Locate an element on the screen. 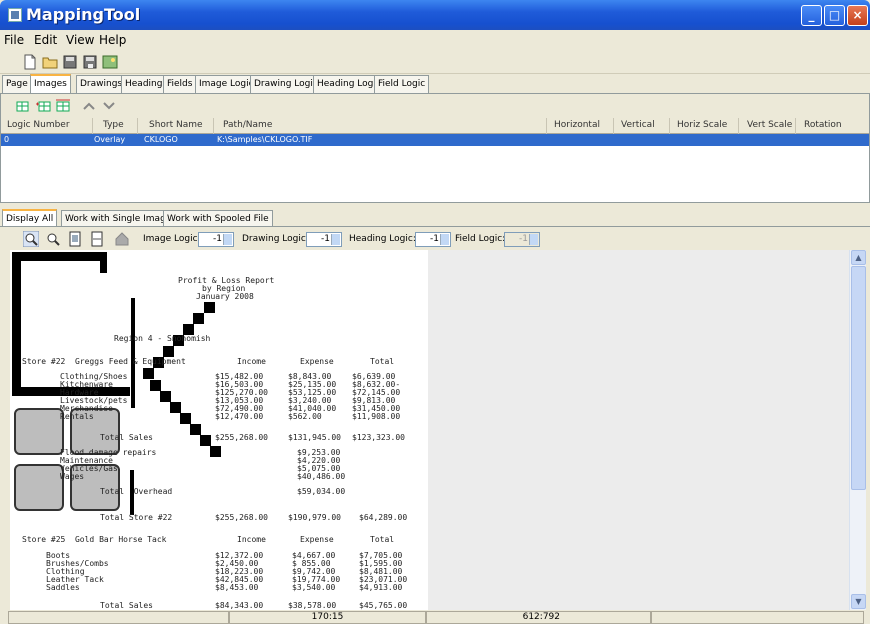 Image resolution: width=870 pixels, height=624 pixels. heading-logic-spinner: -1 is located at coordinates (433, 239).